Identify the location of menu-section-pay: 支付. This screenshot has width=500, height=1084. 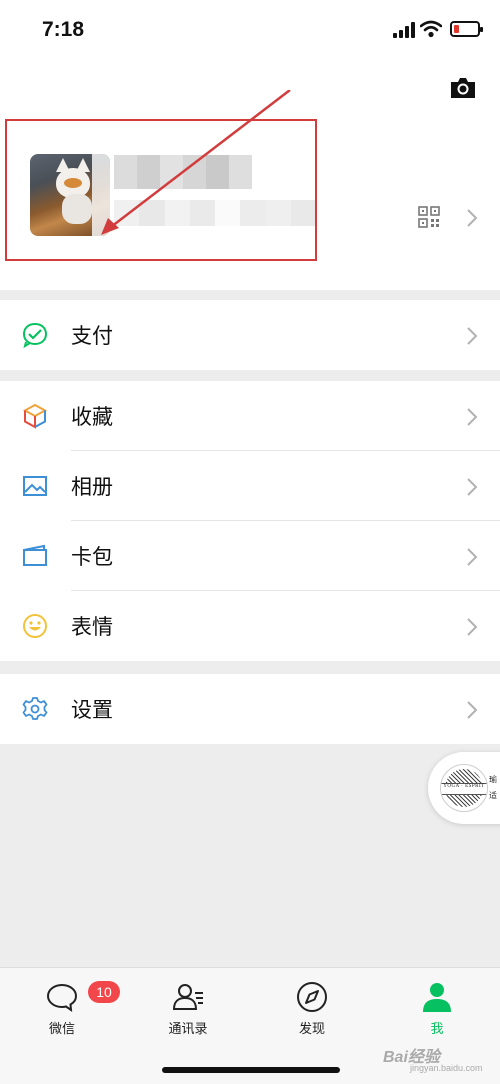
(250, 335).